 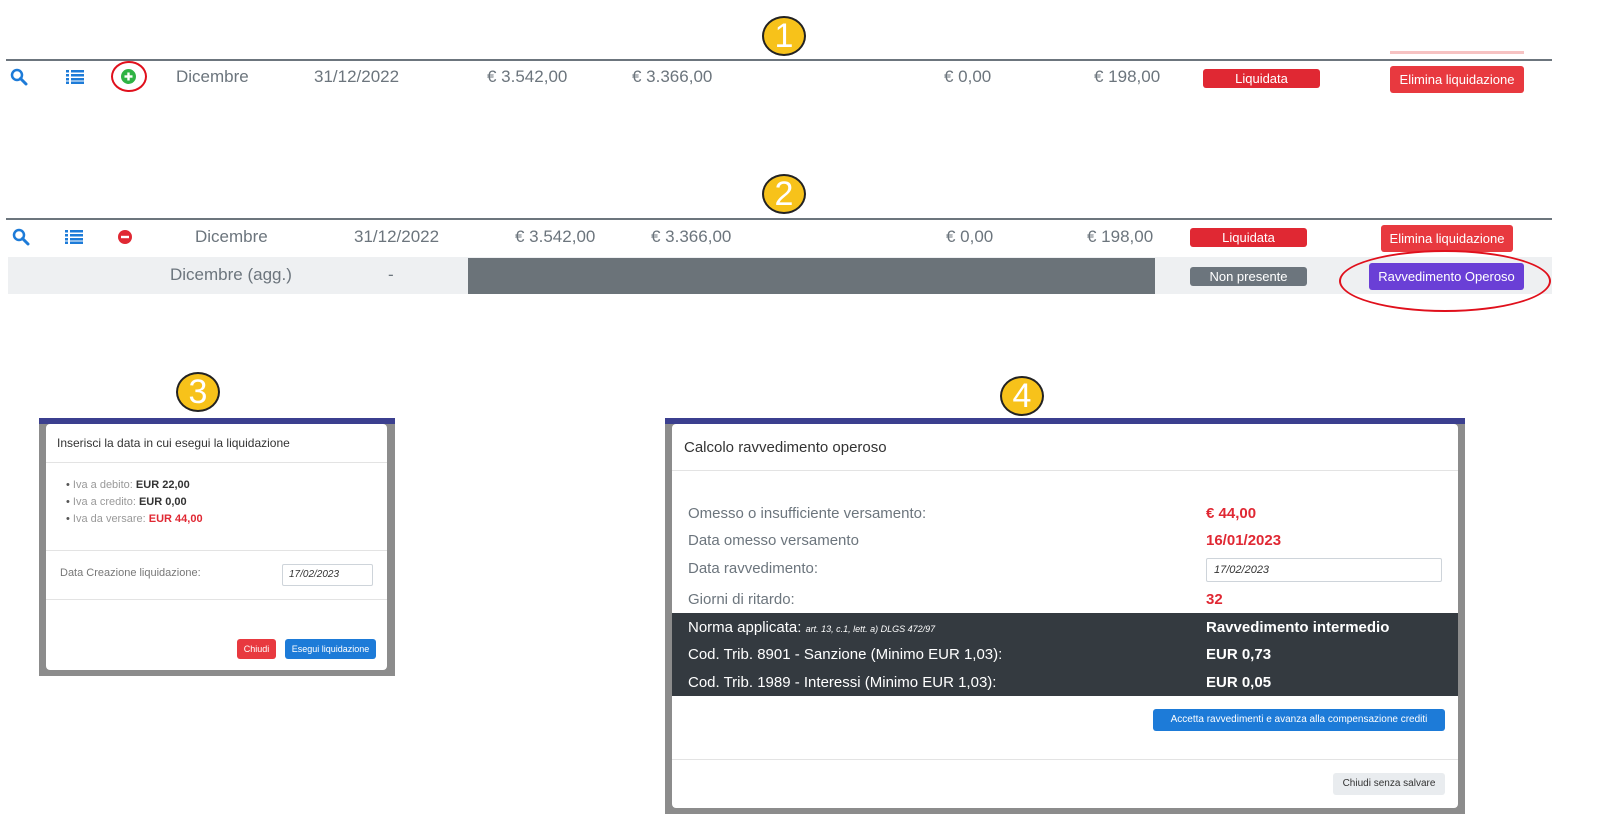 What do you see at coordinates (126, 502) in the screenshot?
I see `list-item: • Iva a credito: EUR 0,00` at bounding box center [126, 502].